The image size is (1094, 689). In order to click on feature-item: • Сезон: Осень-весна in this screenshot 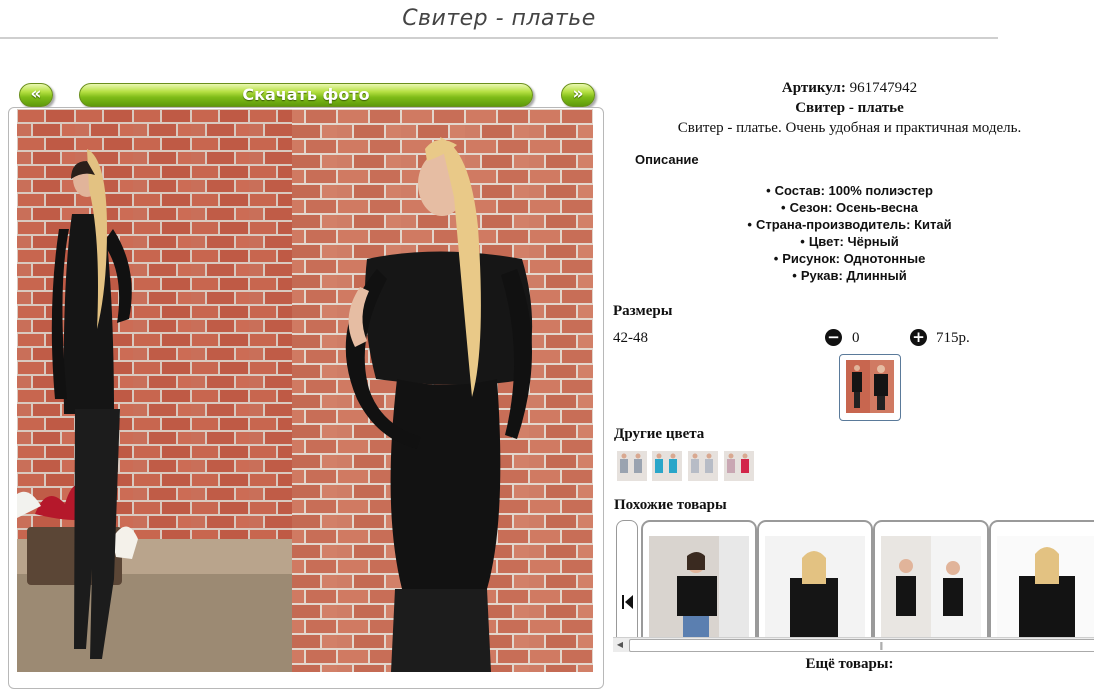, I will do `click(849, 207)`.